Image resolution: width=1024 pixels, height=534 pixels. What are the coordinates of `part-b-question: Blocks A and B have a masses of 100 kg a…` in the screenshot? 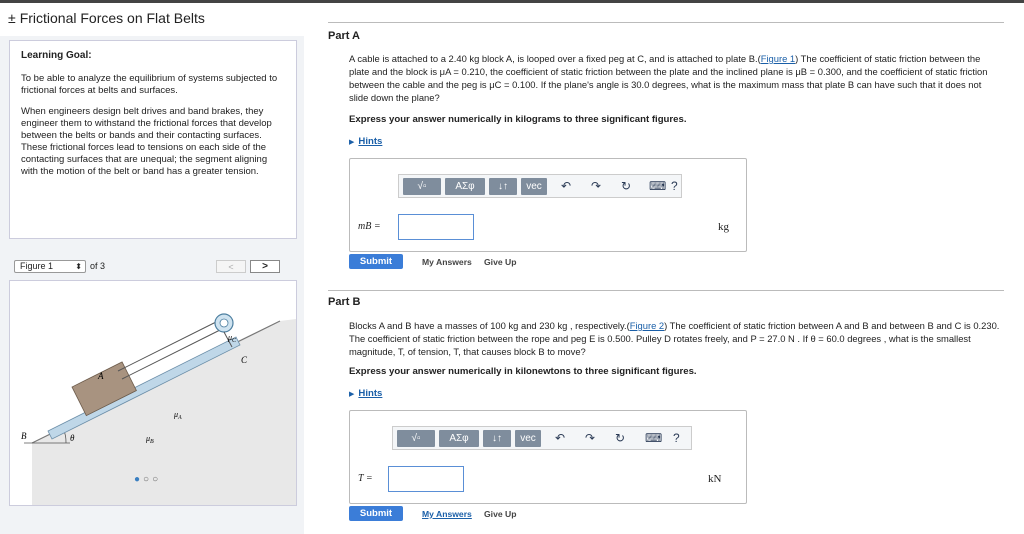 It's located at (675, 338).